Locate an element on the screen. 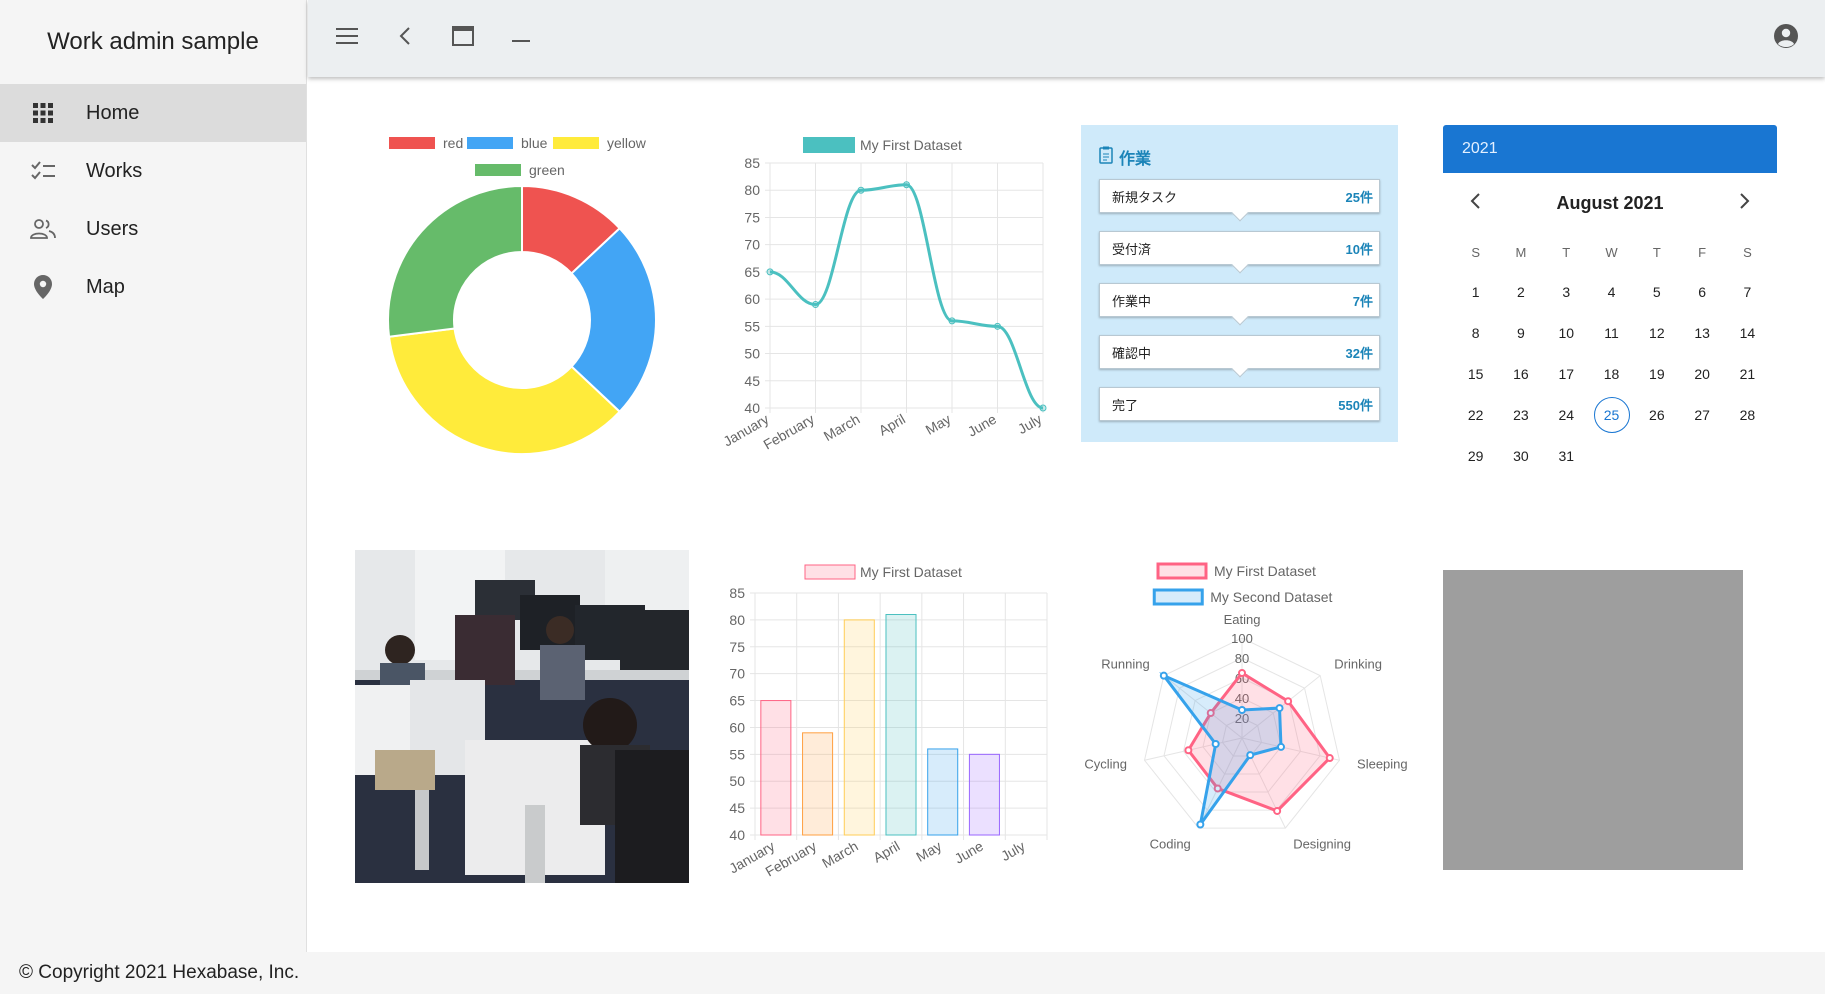 Image resolution: width=1825 pixels, height=994 pixels. calendar-day: 1 is located at coordinates (1475, 291).